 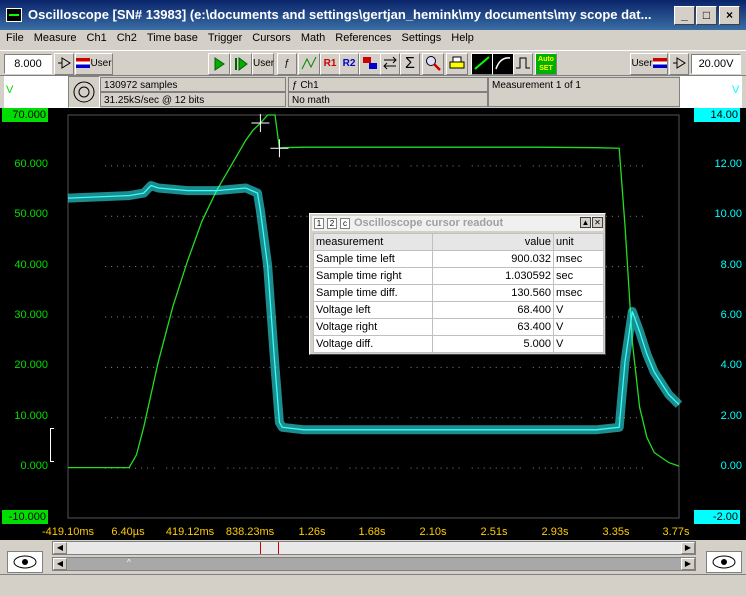 I want to click on reference-r1-button: R1, so click(x=330, y=64).